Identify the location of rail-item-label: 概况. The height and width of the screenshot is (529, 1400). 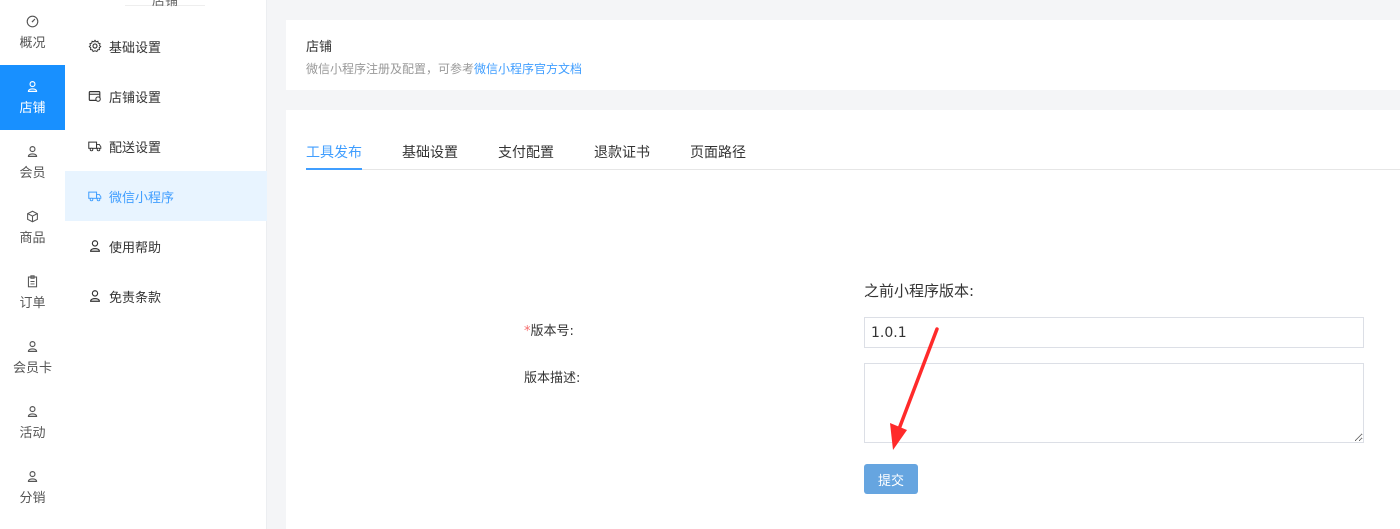
(32, 43).